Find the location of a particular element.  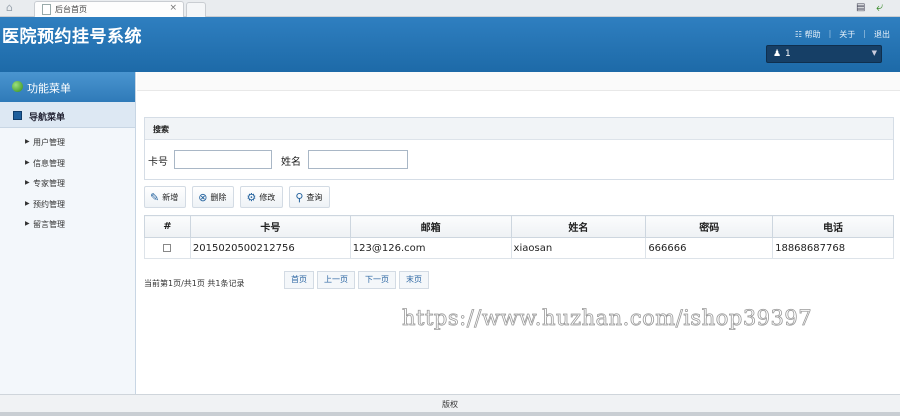

copyright-text: 版权 is located at coordinates (450, 404).